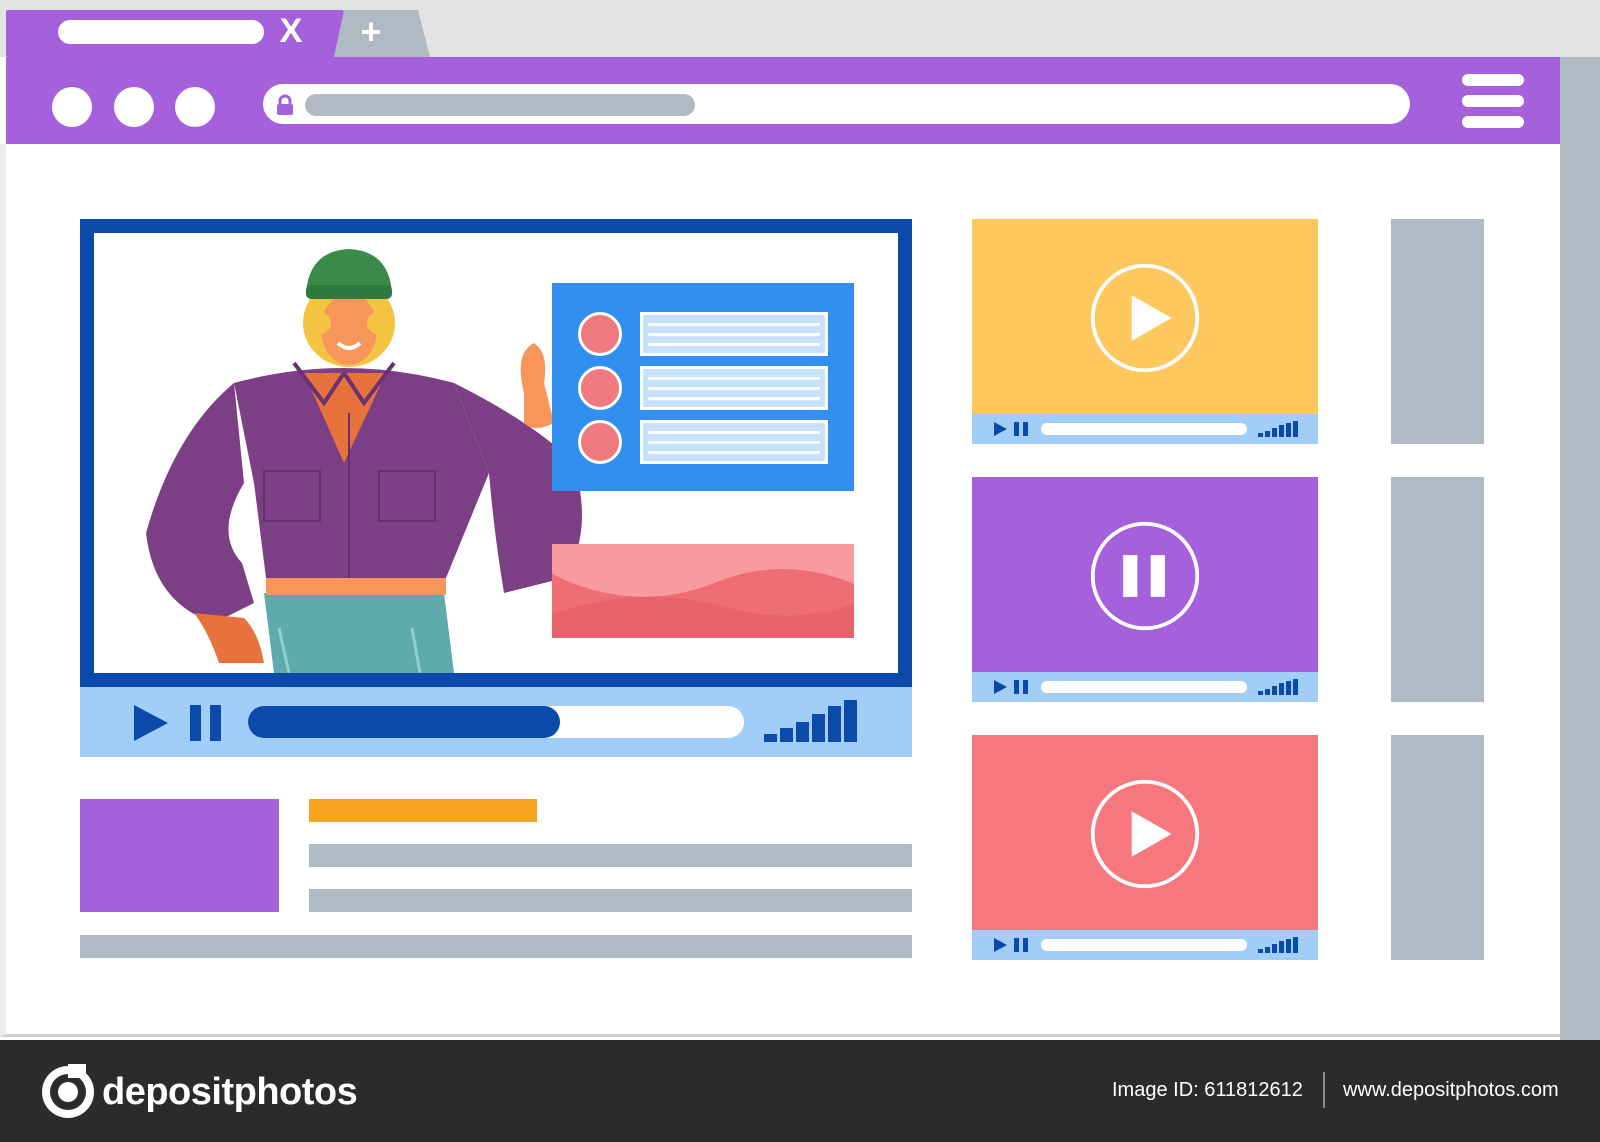 This screenshot has width=1600, height=1142. I want to click on video-title-placeholder, so click(423, 810).